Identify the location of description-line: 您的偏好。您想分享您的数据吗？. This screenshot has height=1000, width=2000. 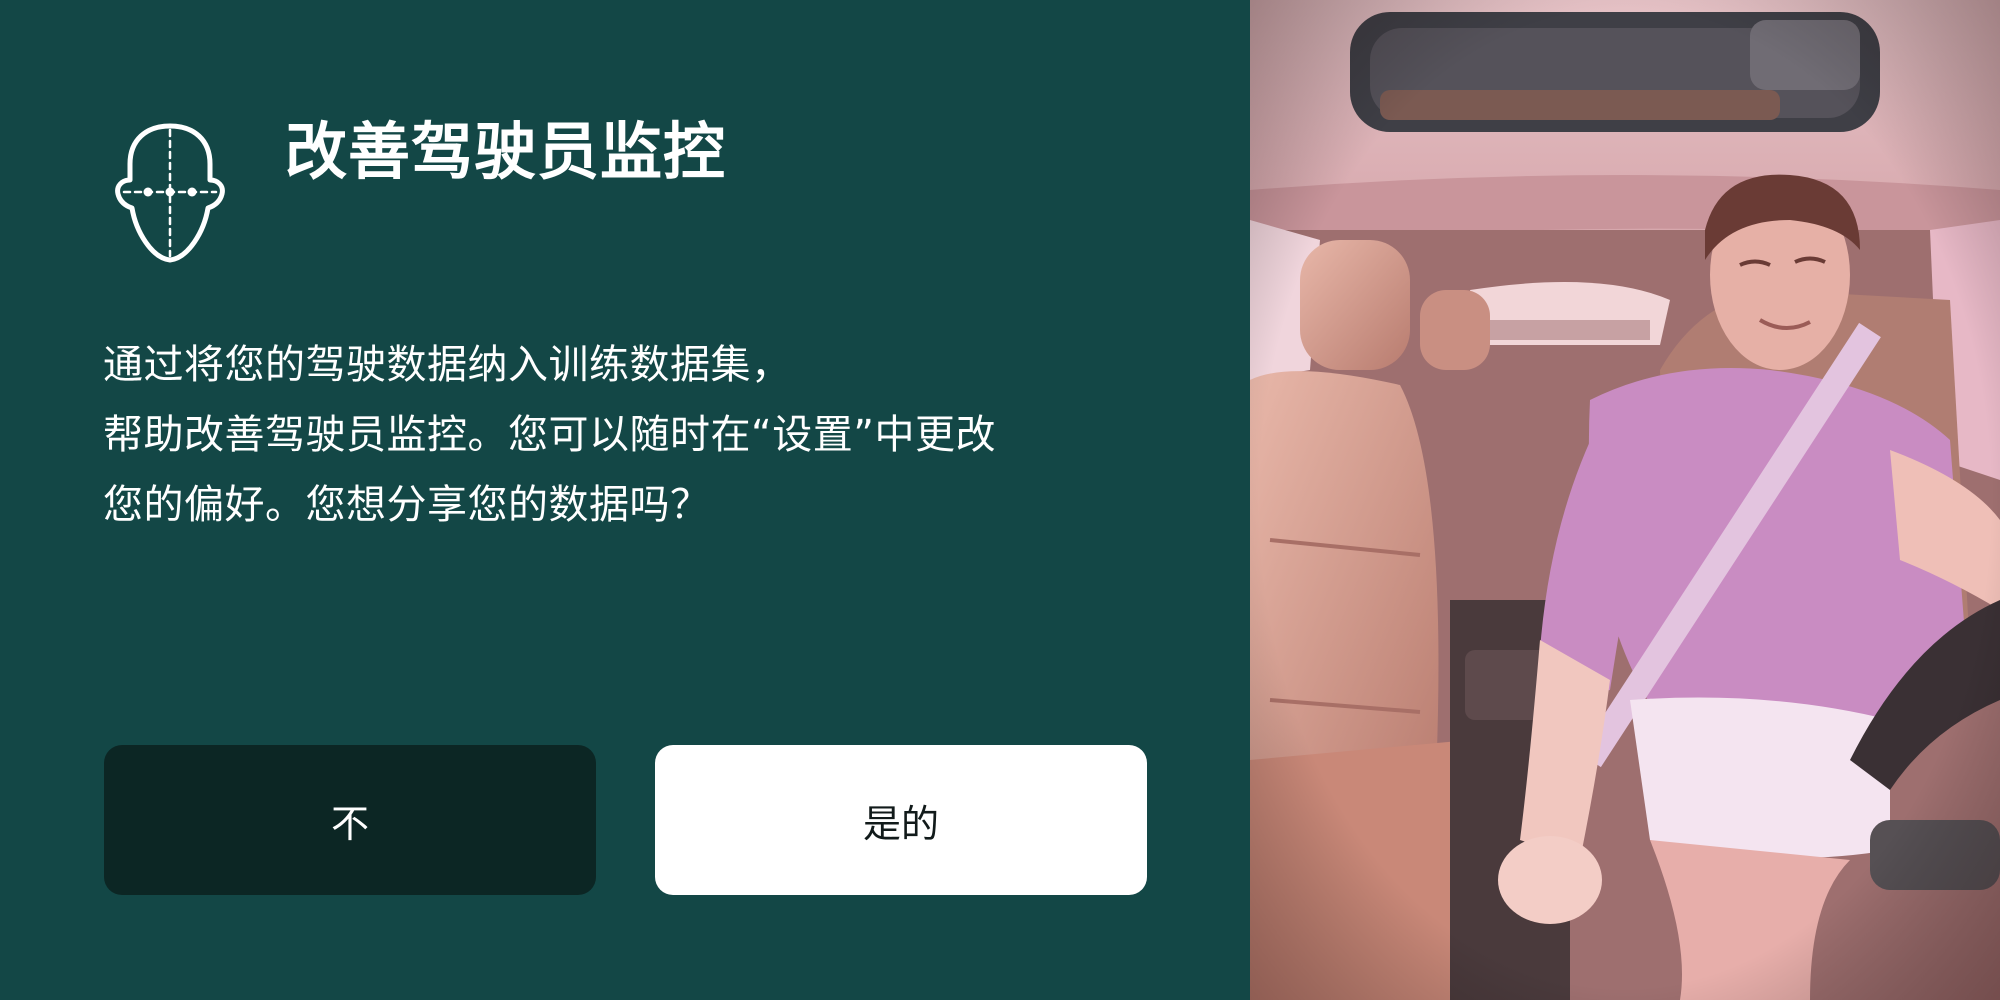
(407, 505).